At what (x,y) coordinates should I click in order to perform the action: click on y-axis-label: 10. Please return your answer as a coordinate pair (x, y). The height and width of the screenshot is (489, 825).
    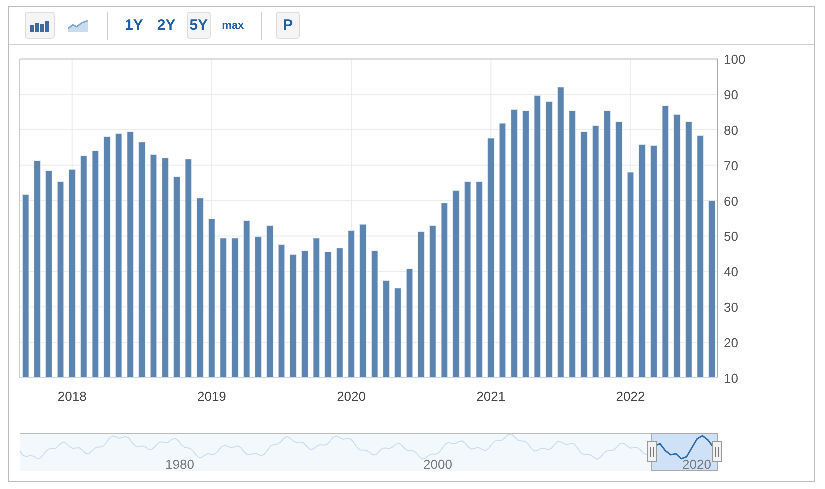
    Looking at the image, I should click on (731, 378).